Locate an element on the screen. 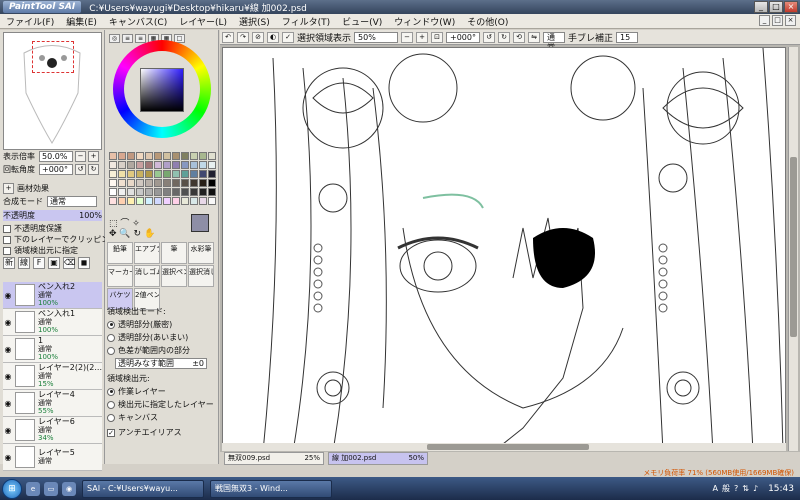 This screenshot has height=500, width=800. tolerance-slider: 透明みなす範囲 ±0 is located at coordinates (161, 363).